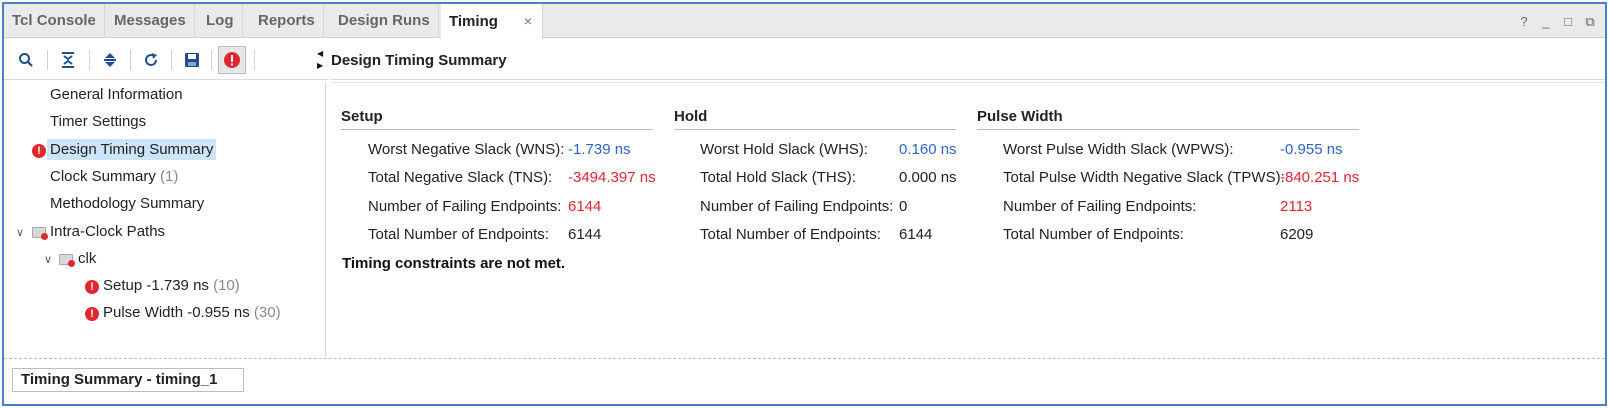 This screenshot has width=1609, height=408. I want to click on collapse-all-icon, so click(68, 60).